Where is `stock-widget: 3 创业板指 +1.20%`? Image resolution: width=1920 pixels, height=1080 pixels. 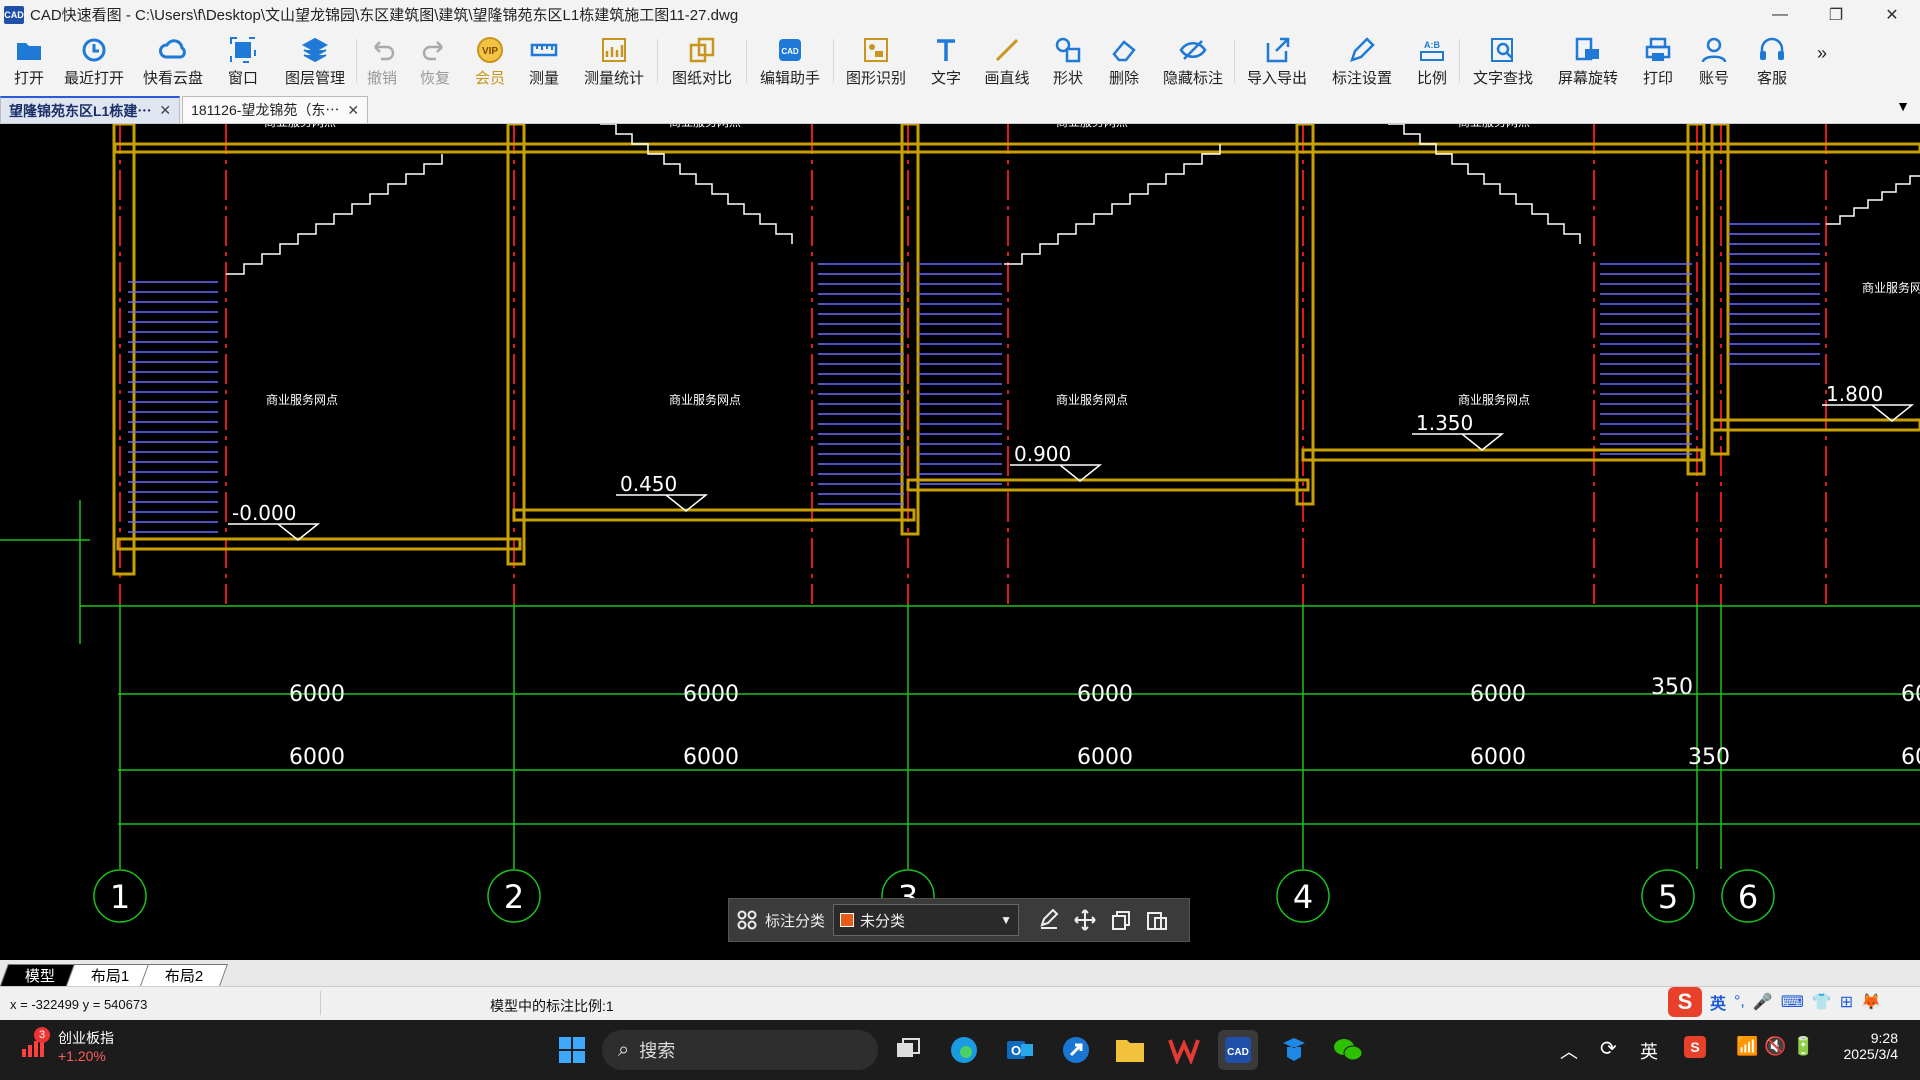
stock-widget: 3 创业板指 +1.20% is located at coordinates (67, 1045).